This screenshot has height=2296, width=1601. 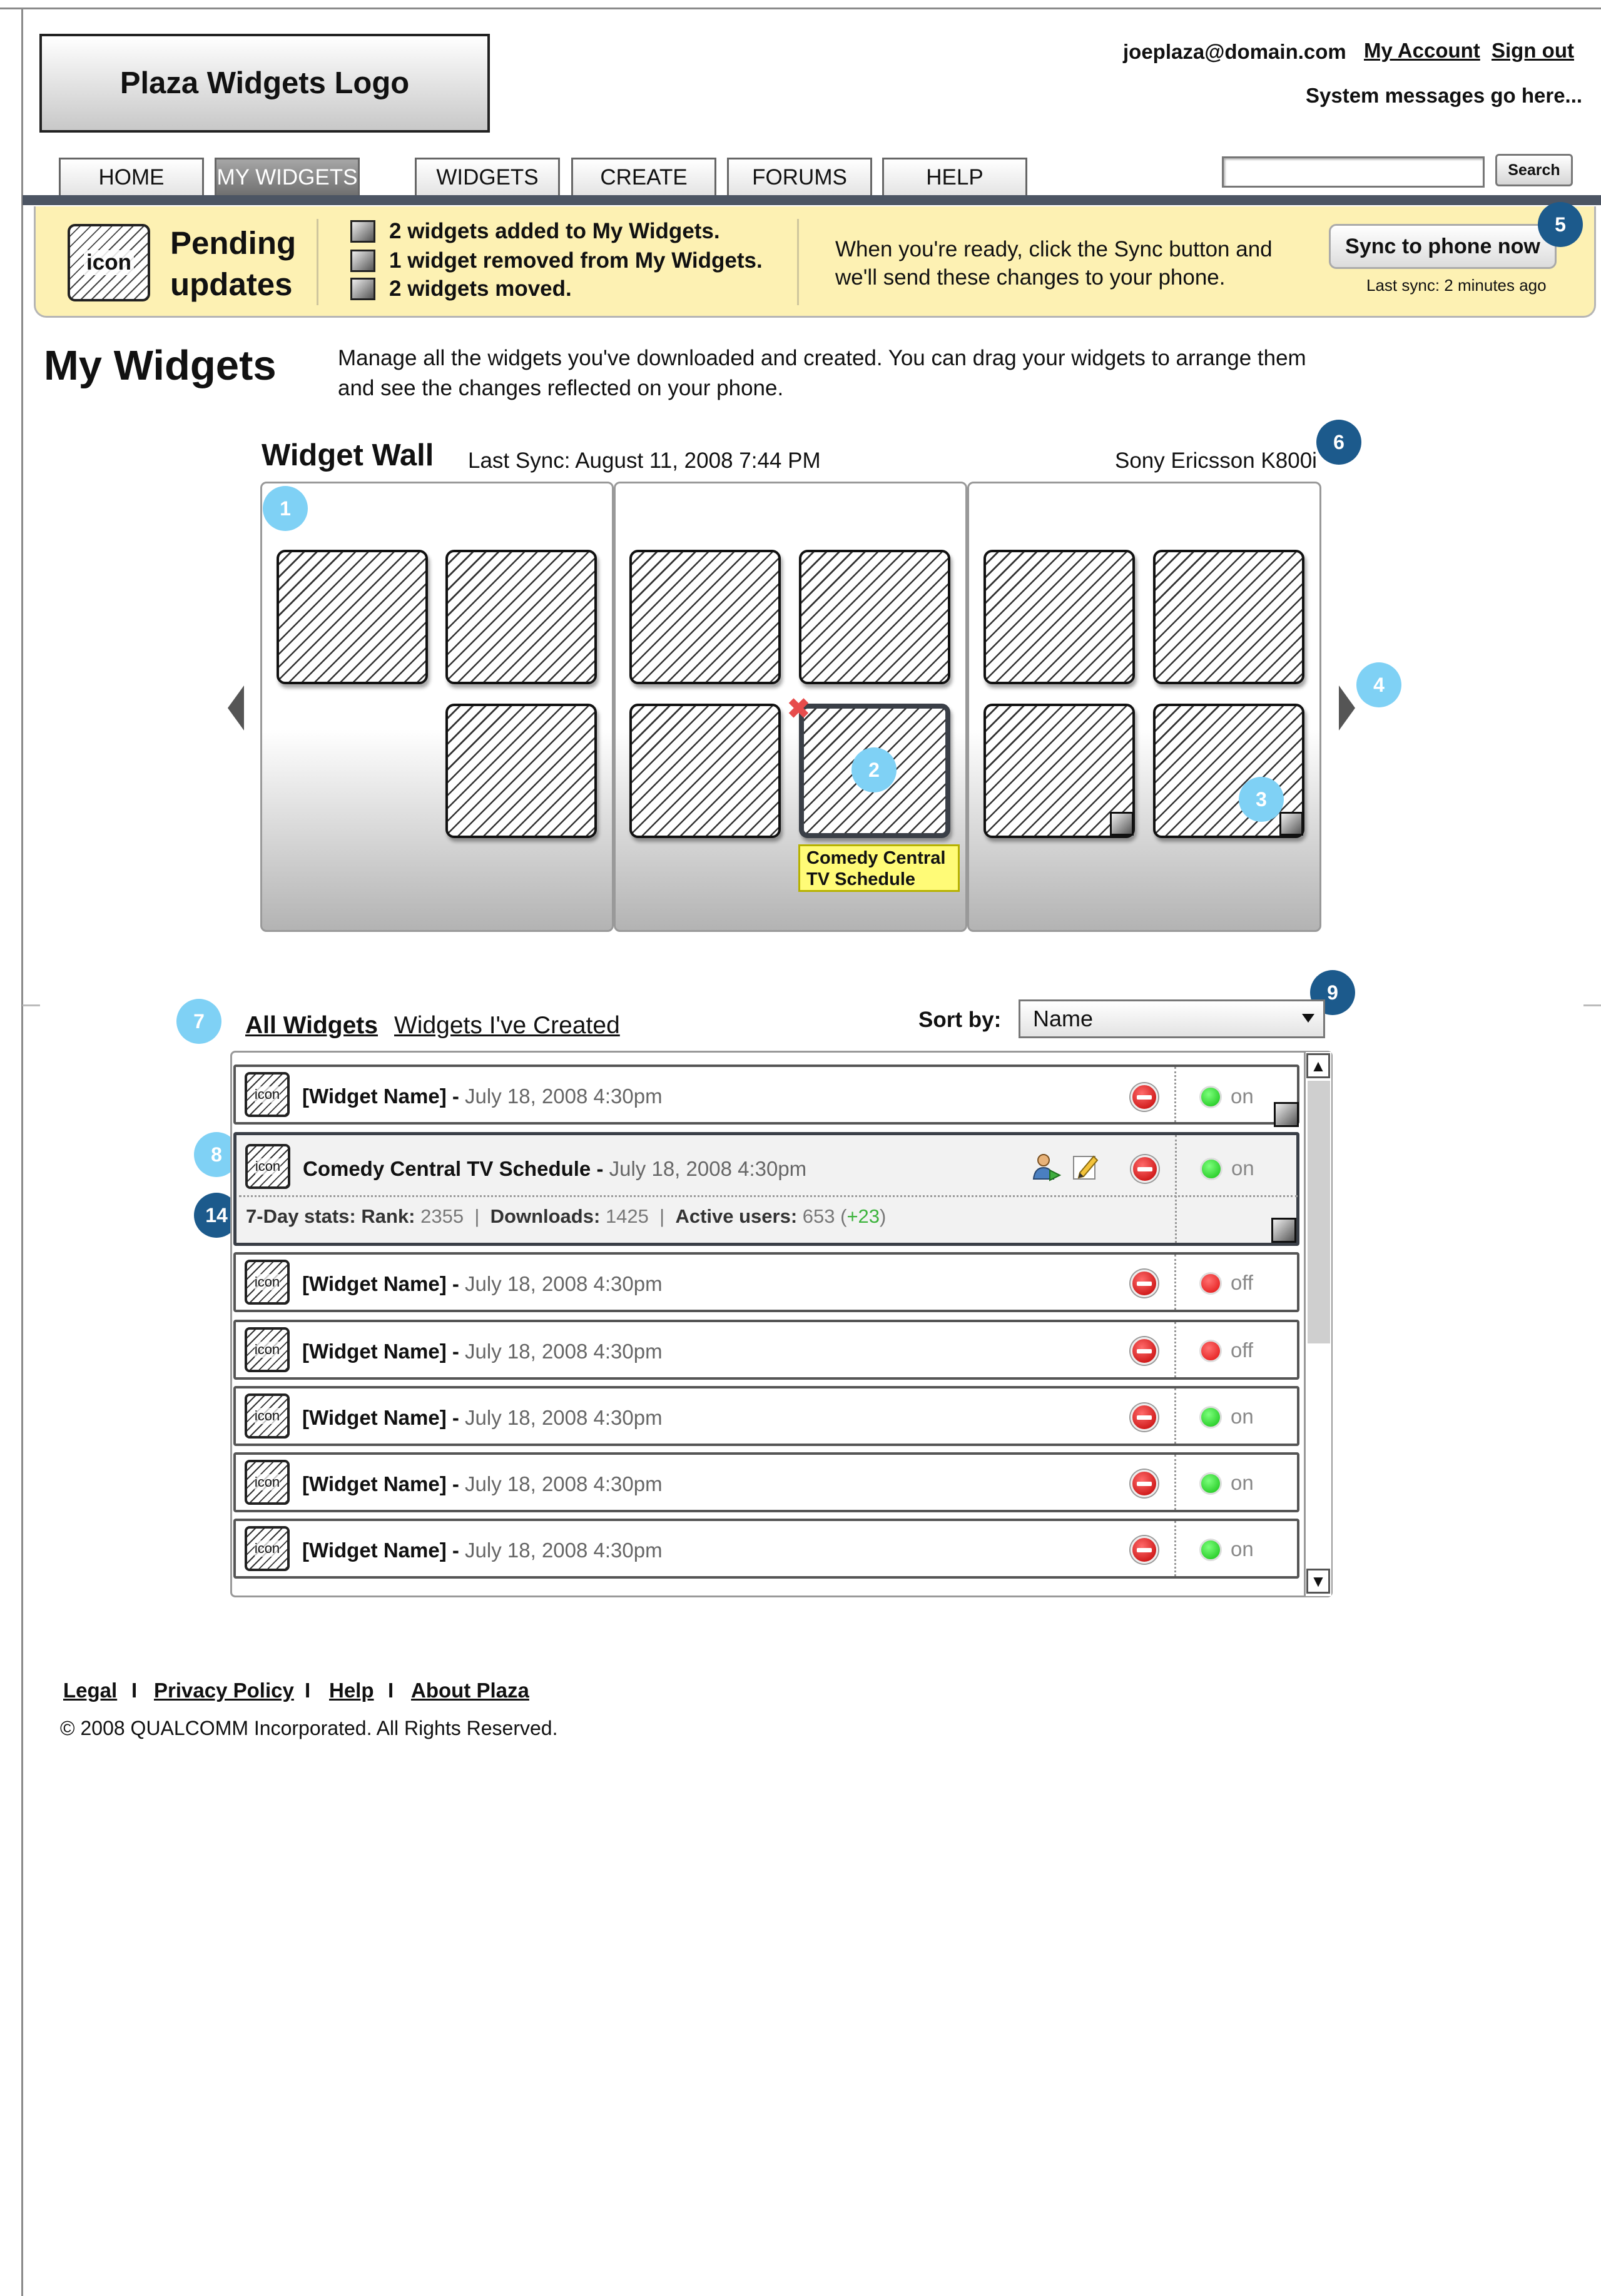 I want to click on my-account-link: My Account, so click(x=1422, y=51).